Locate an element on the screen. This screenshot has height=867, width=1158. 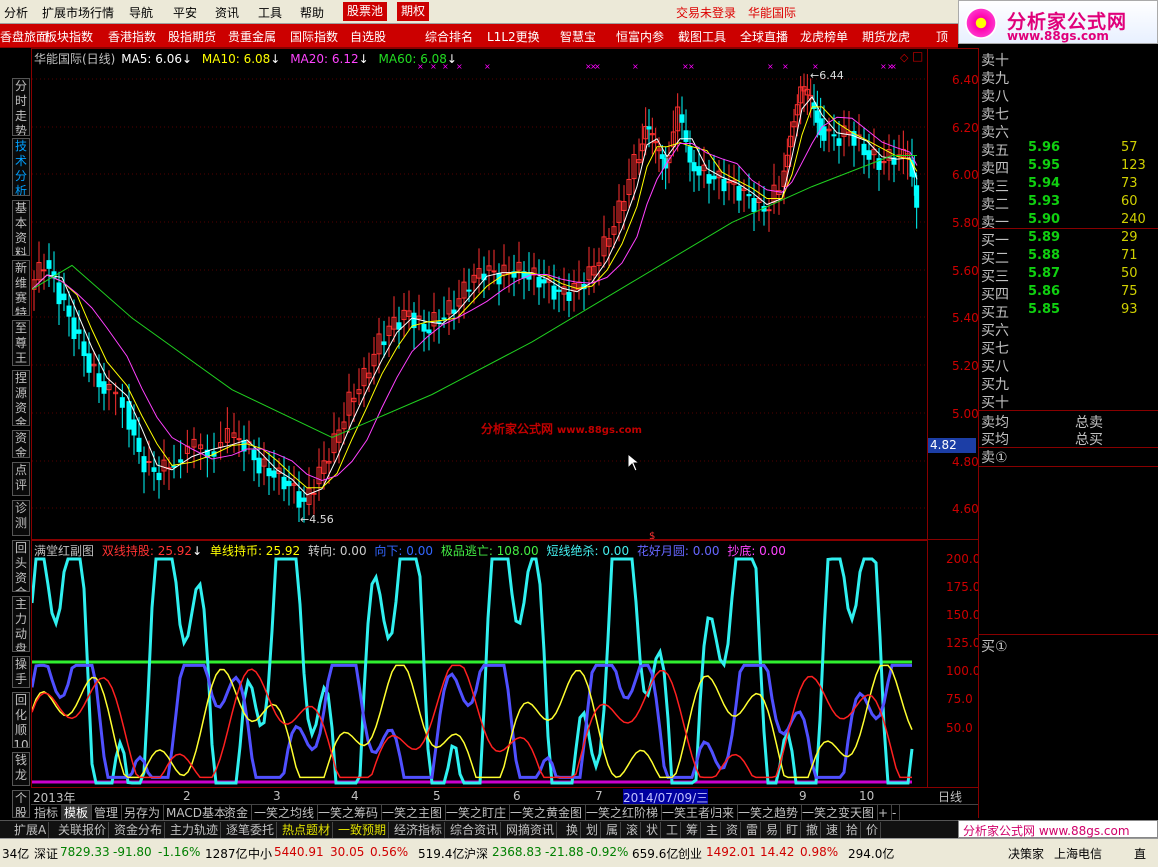
function-tab: 雷 is located at coordinates (753, 830).